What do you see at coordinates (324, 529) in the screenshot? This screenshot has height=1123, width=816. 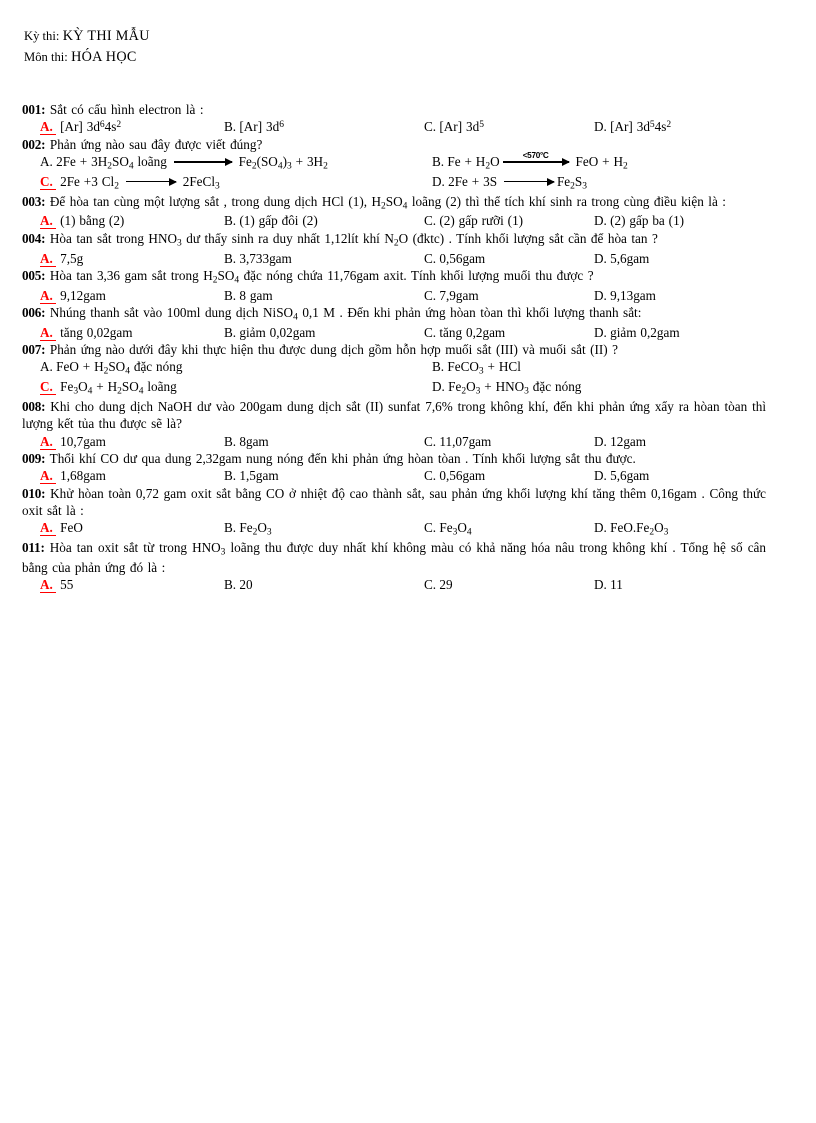 I see `answer-option: B. Fe2O3` at bounding box center [324, 529].